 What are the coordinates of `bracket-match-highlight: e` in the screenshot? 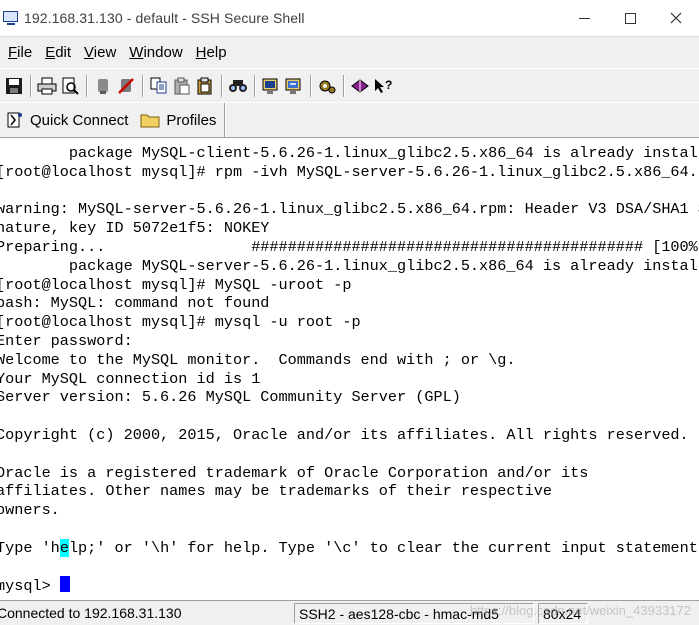 It's located at (64, 547).